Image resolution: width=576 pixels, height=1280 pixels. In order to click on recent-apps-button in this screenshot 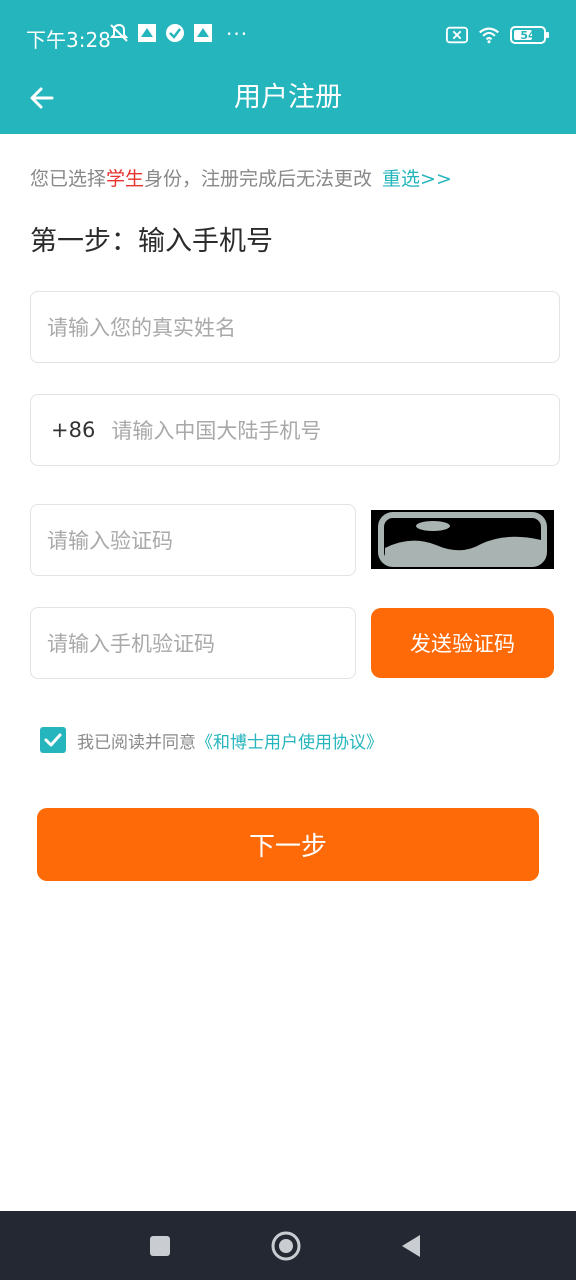, I will do `click(160, 1246)`.